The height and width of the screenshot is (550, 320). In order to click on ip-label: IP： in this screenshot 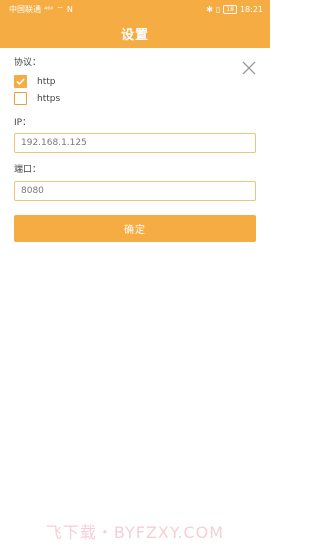, I will do `click(23, 123)`.